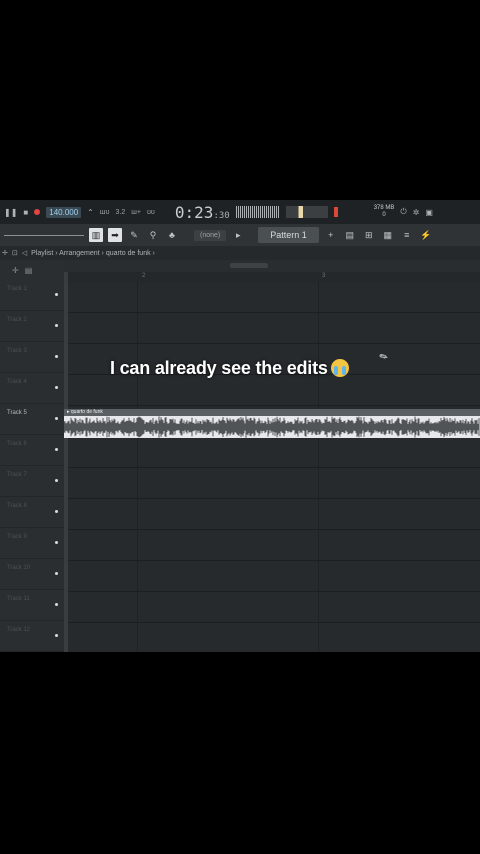  Describe the element at coordinates (221, 215) in the screenshot. I see `time-cs: :30` at that location.